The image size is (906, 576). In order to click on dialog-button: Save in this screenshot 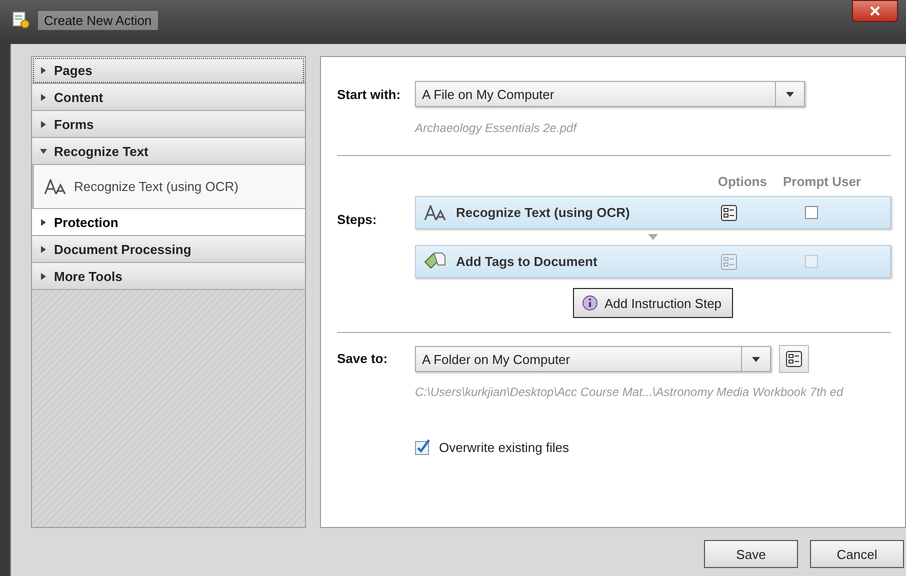, I will do `click(751, 554)`.